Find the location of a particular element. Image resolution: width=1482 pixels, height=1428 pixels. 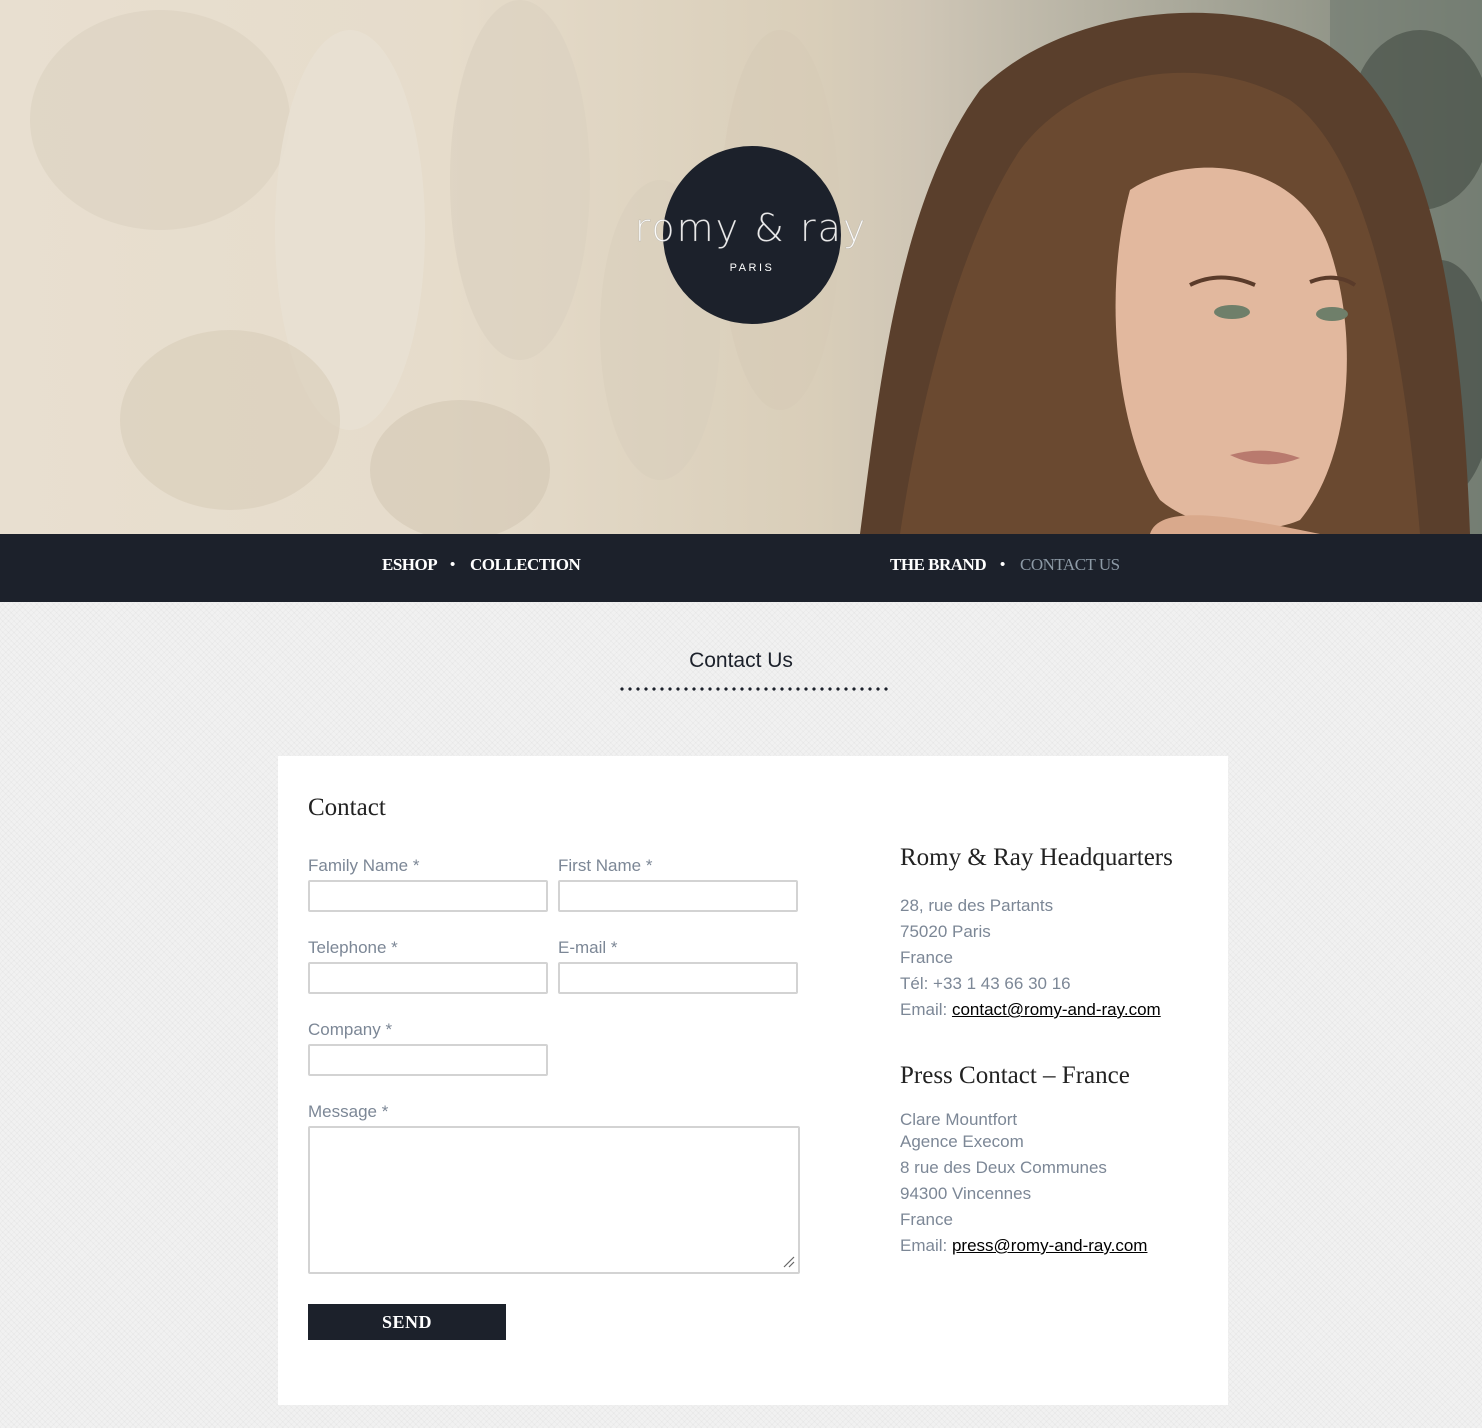

email-label: E-mail * is located at coordinates (588, 947).